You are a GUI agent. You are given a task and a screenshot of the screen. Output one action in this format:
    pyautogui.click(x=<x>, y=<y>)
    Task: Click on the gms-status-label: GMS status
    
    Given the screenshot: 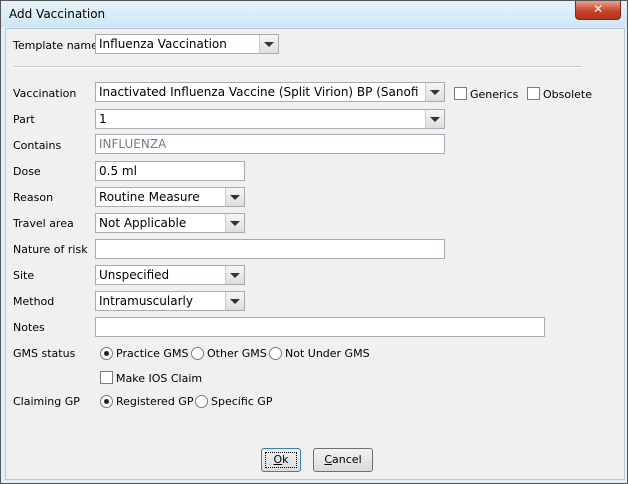 What is the action you would take?
    pyautogui.click(x=44, y=353)
    